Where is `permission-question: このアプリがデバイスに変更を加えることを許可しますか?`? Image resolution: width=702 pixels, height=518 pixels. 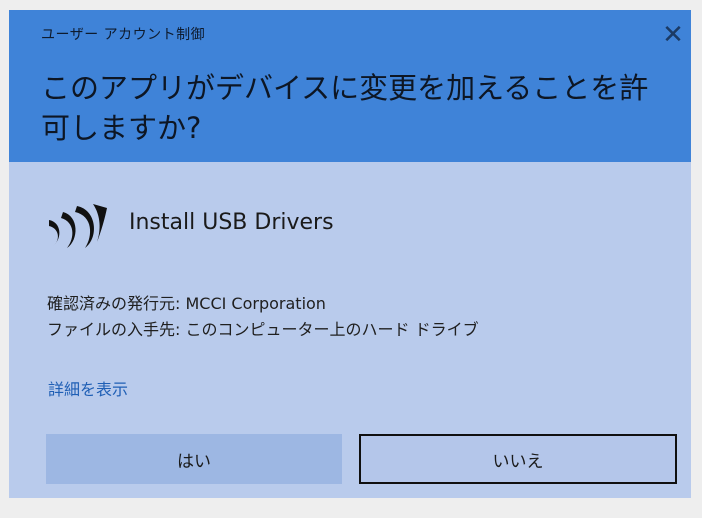 permission-question: このアプリがデバイスに変更を加えることを許可しますか? is located at coordinates (345, 108).